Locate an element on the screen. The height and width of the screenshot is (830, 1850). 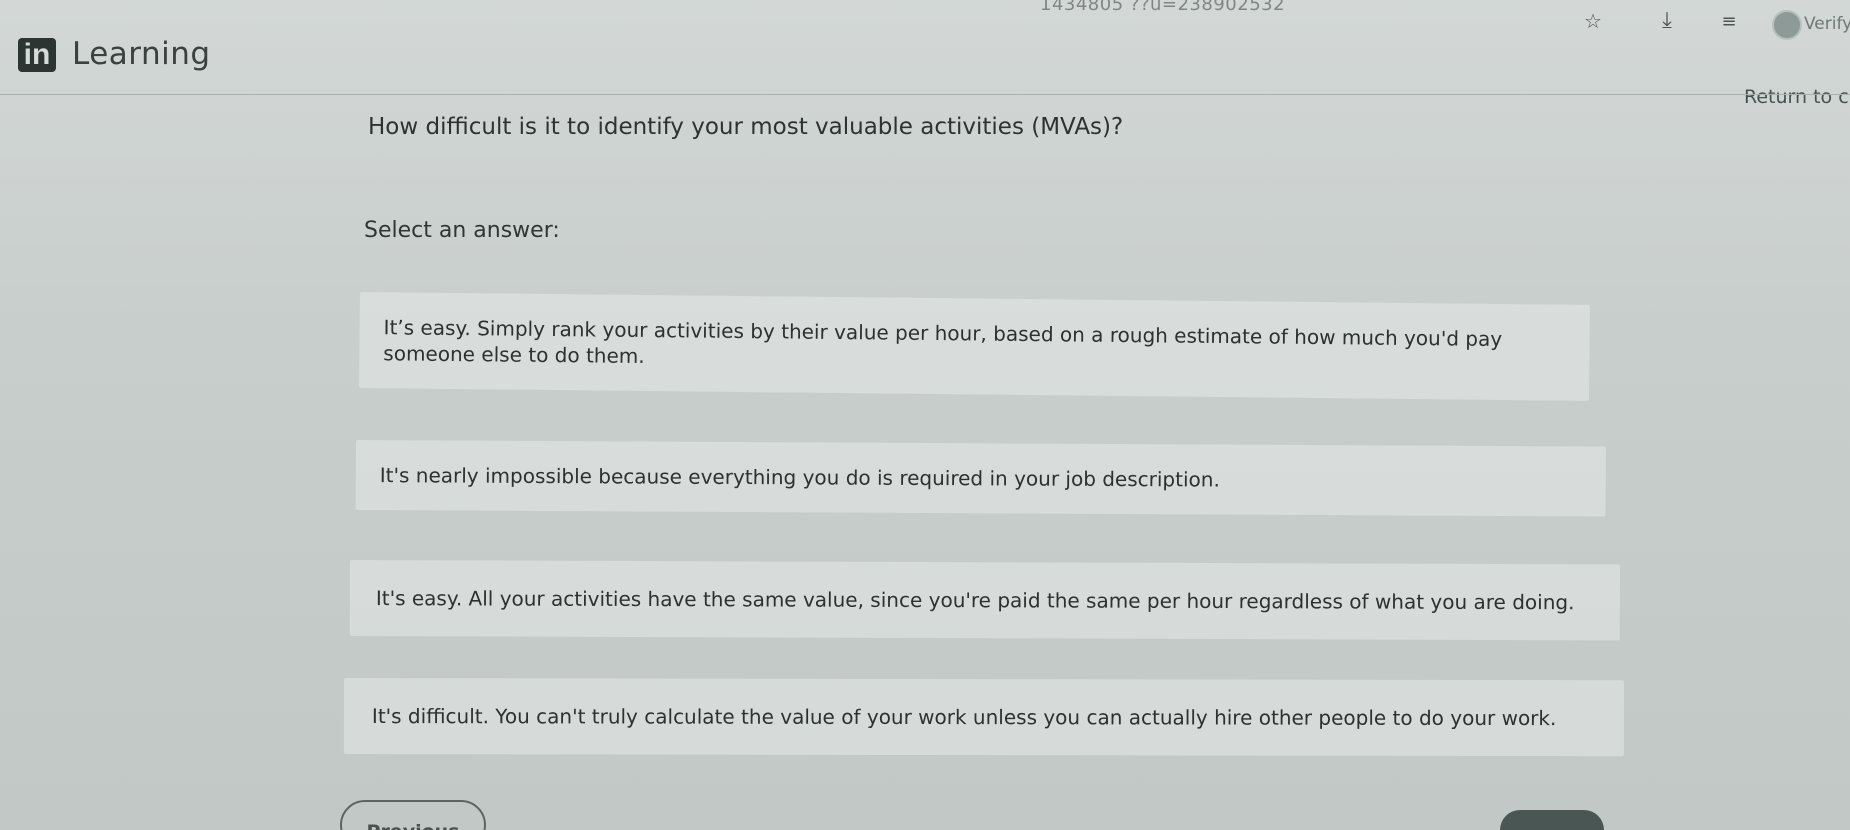
select-answer-prompt: Select an answer: is located at coordinates (462, 230).